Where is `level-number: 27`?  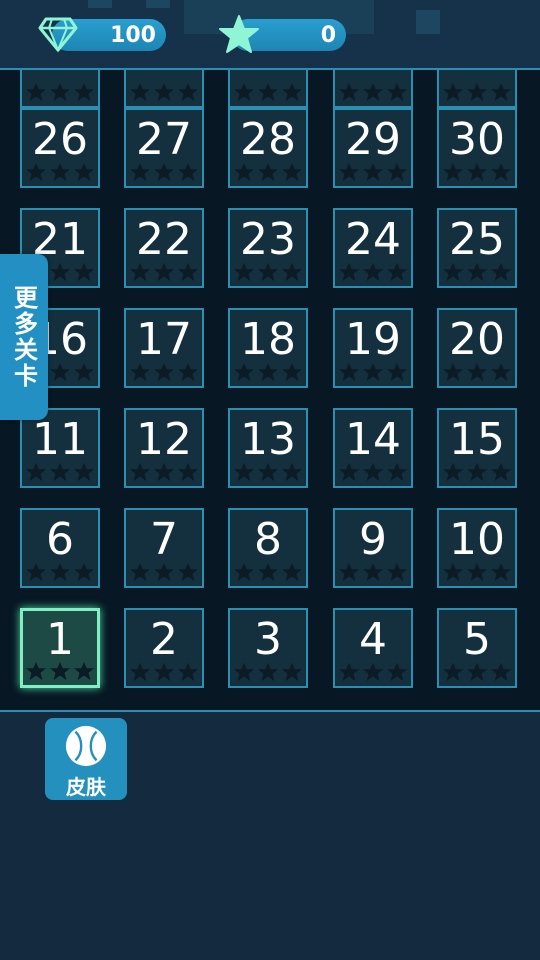
level-number: 27 is located at coordinates (164, 139).